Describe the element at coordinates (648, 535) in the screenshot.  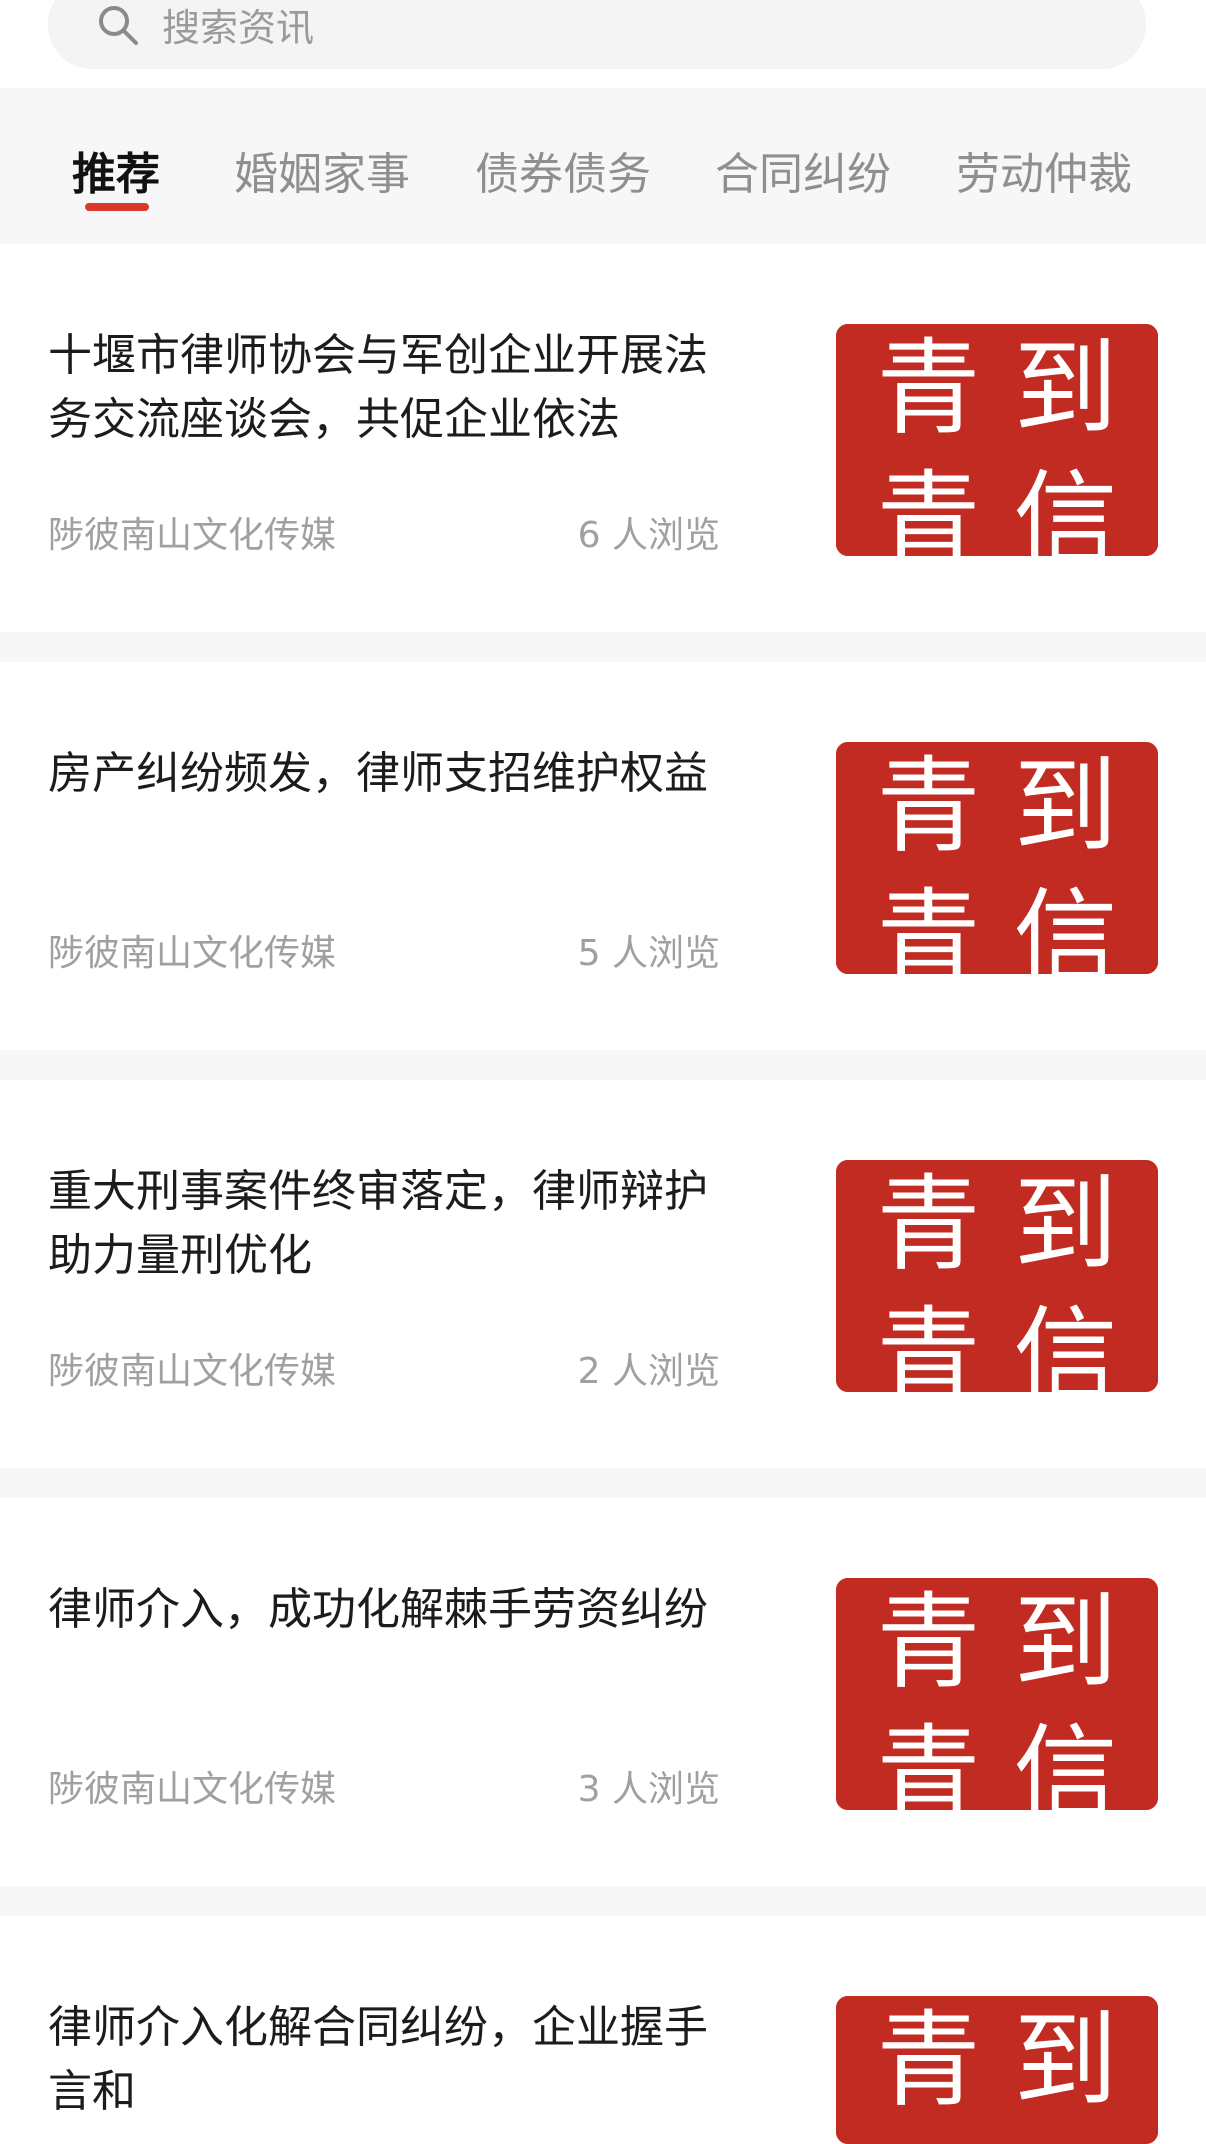
I see `news-views: 6 人浏览` at that location.